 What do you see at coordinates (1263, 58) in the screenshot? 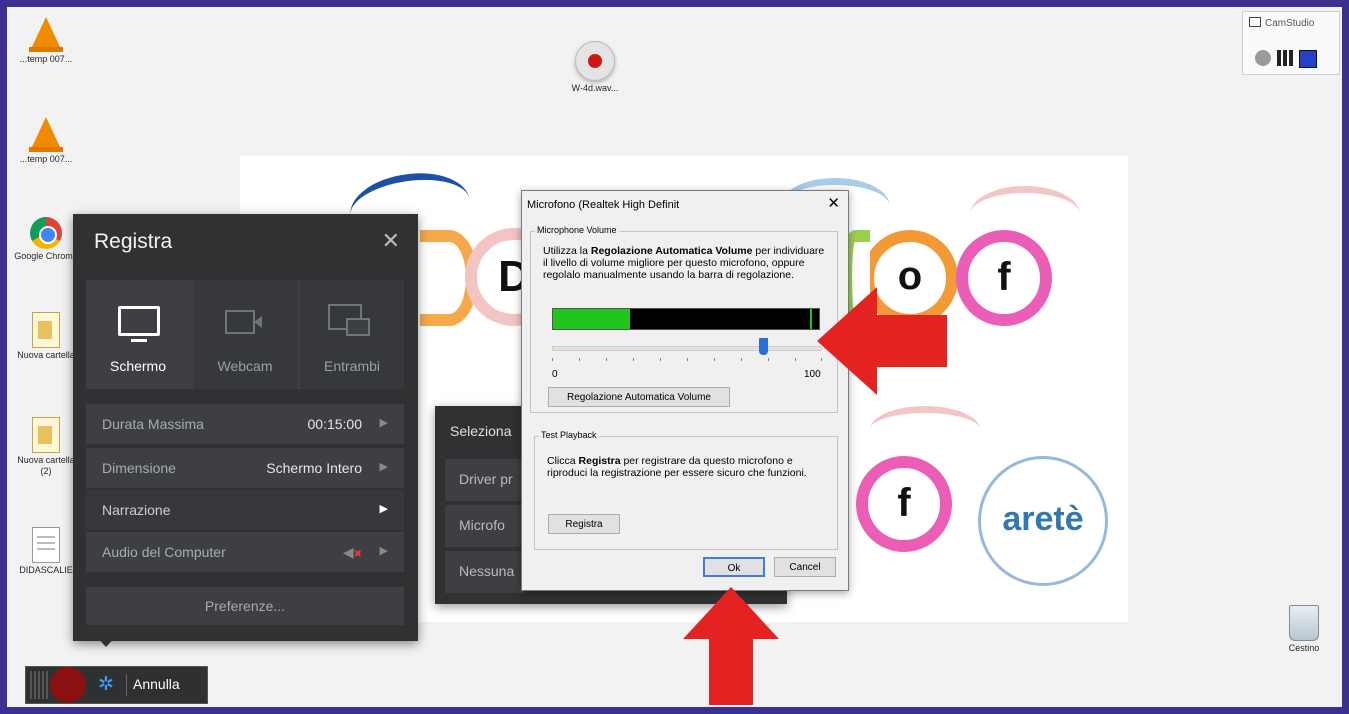
I see `record-circle-button` at bounding box center [1263, 58].